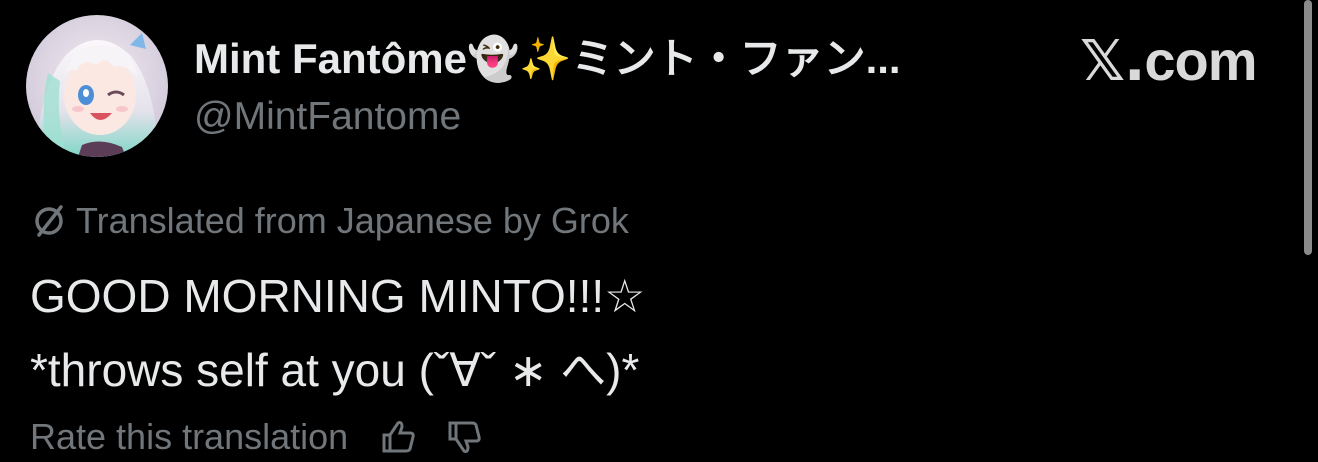 The height and width of the screenshot is (462, 1318). I want to click on scrollbar, so click(1308, 127).